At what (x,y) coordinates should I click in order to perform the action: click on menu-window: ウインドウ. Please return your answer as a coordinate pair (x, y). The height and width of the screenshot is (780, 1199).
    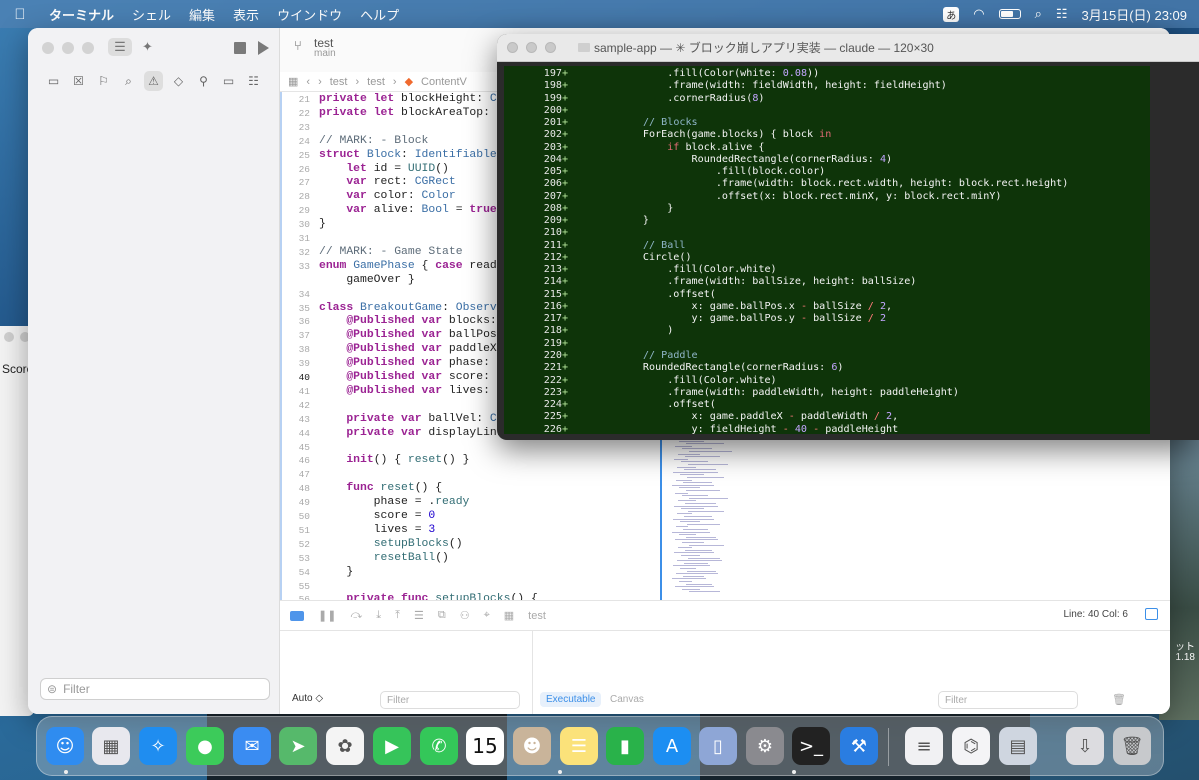
    Looking at the image, I should click on (309, 14).